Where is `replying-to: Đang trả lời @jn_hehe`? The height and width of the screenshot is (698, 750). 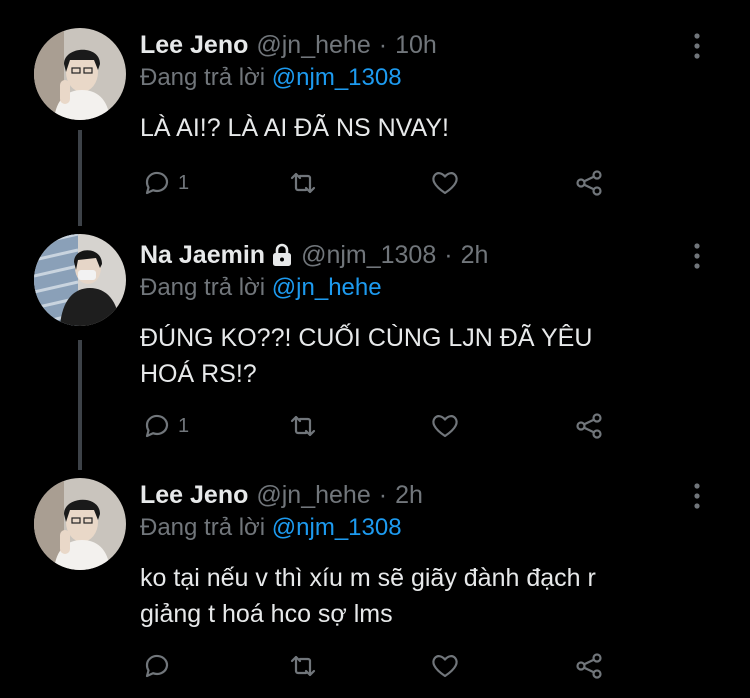
replying-to: Đang trả lời @jn_hehe is located at coordinates (261, 288).